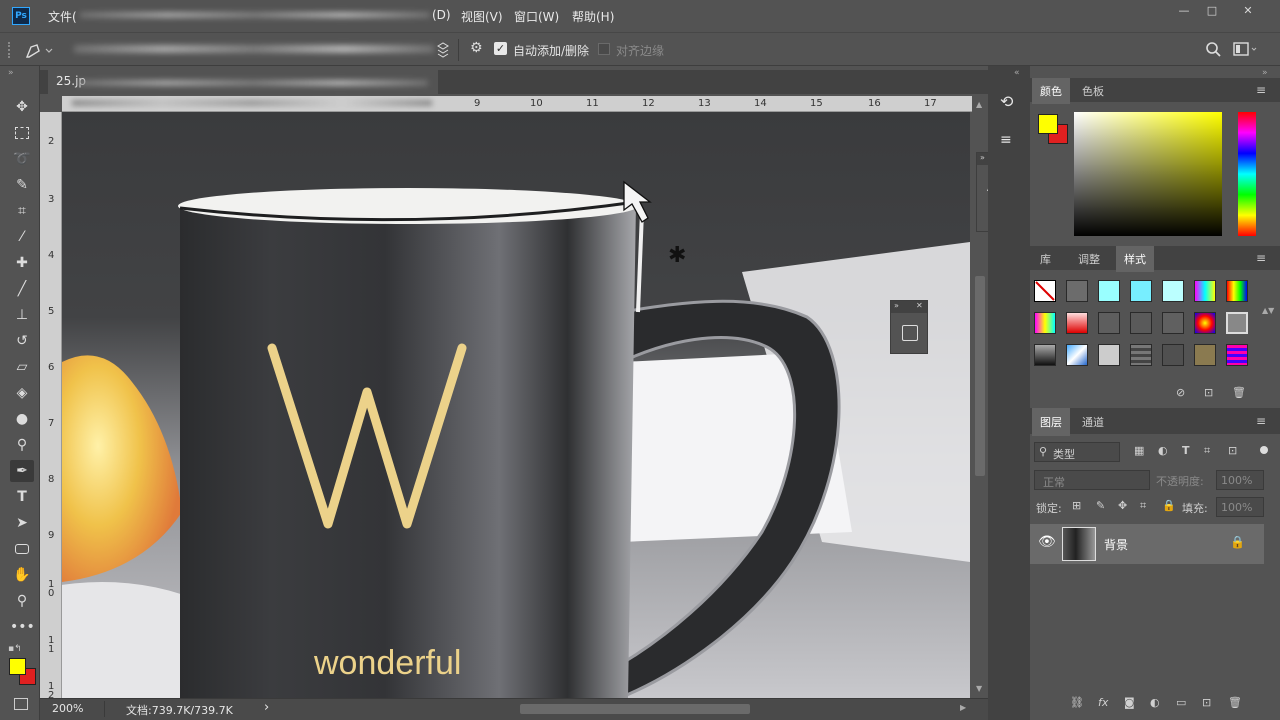 This screenshot has width=1280, height=720. I want to click on blend-mode-dropdown: 正常, so click(1092, 480).